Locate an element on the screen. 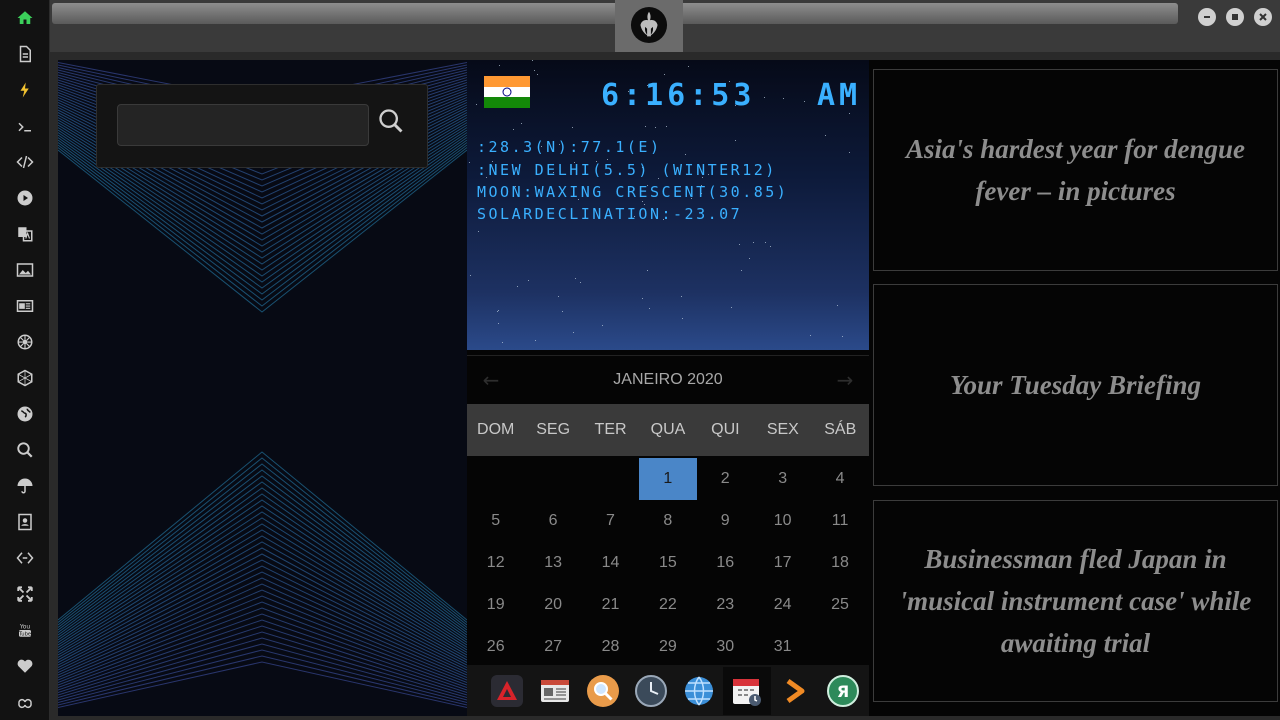 The height and width of the screenshot is (720, 1280). calendar-week: 5 6 7 8 9 10 11 is located at coordinates (668, 521).